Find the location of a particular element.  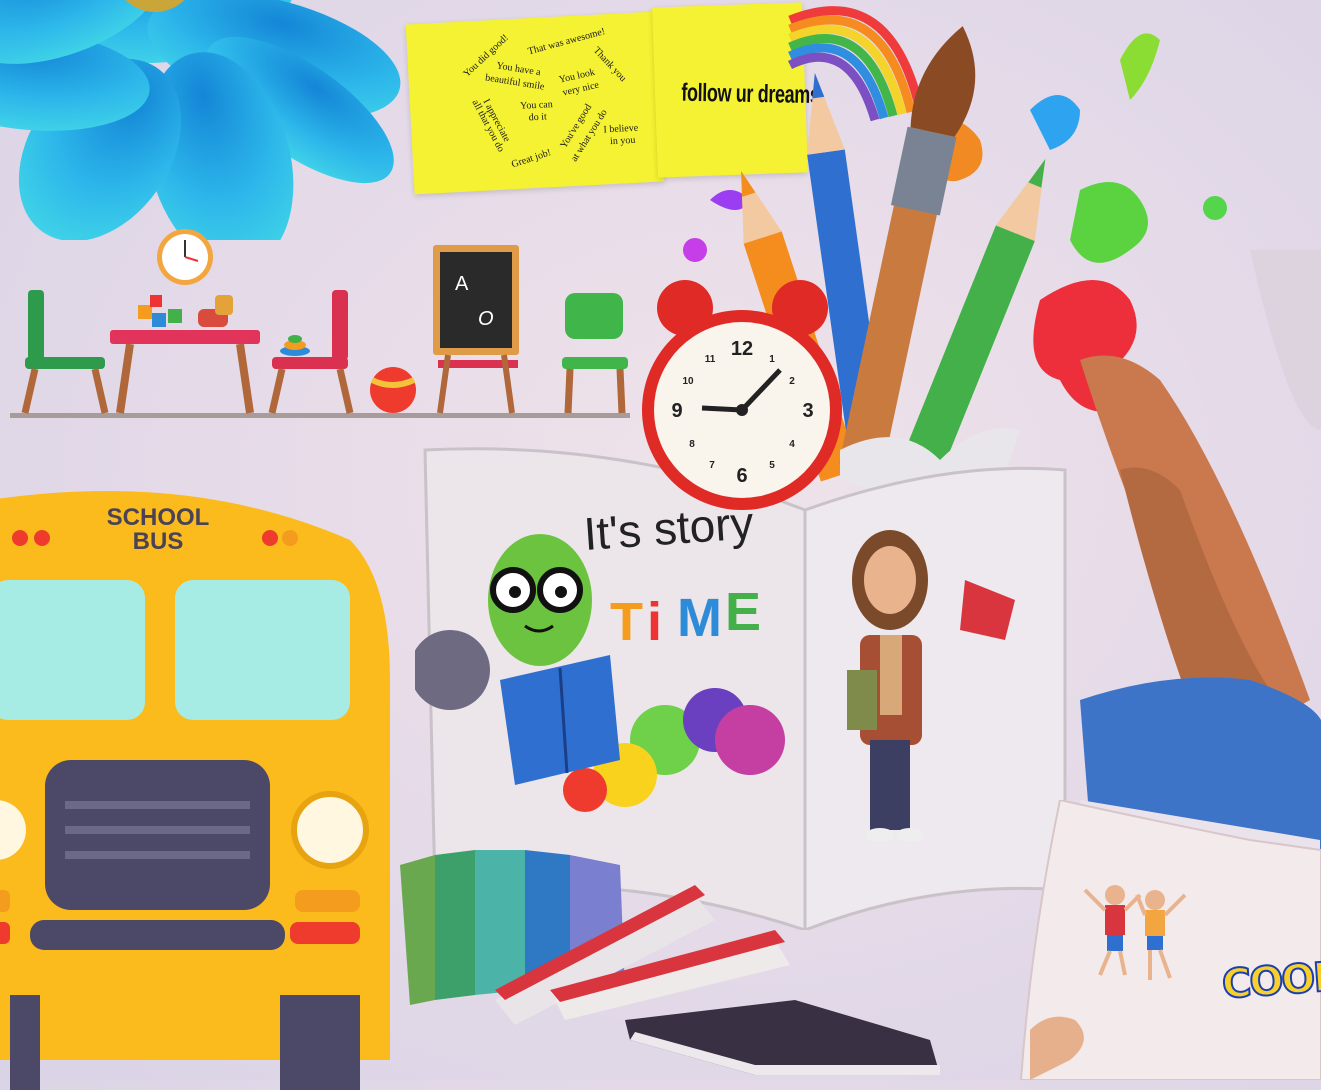

clock-num: 3 is located at coordinates (807, 411).